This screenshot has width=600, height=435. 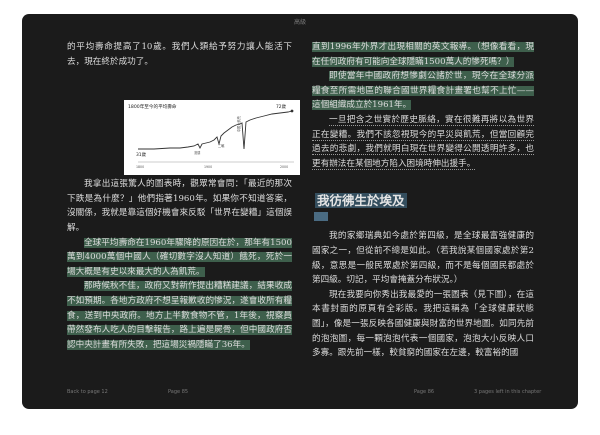 I want to click on x-tick: 1900, so click(x=208, y=167).